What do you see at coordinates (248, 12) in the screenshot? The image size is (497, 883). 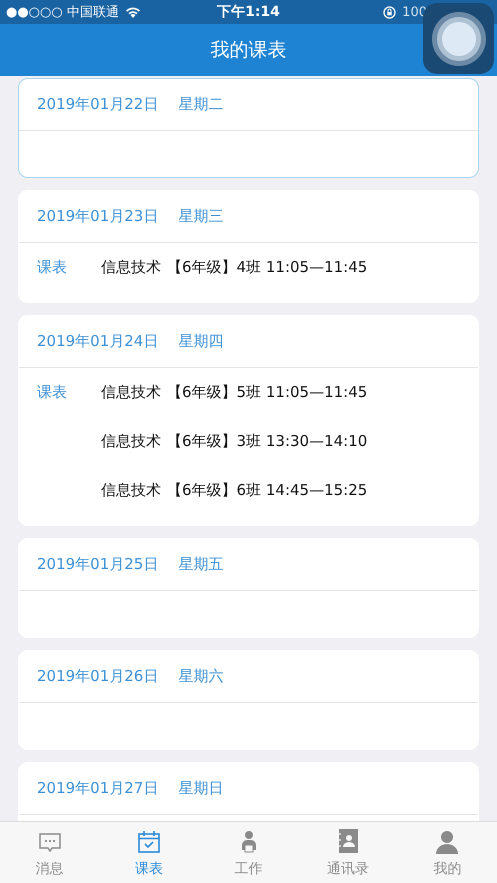 I see `clock-text: 下午1:14` at bounding box center [248, 12].